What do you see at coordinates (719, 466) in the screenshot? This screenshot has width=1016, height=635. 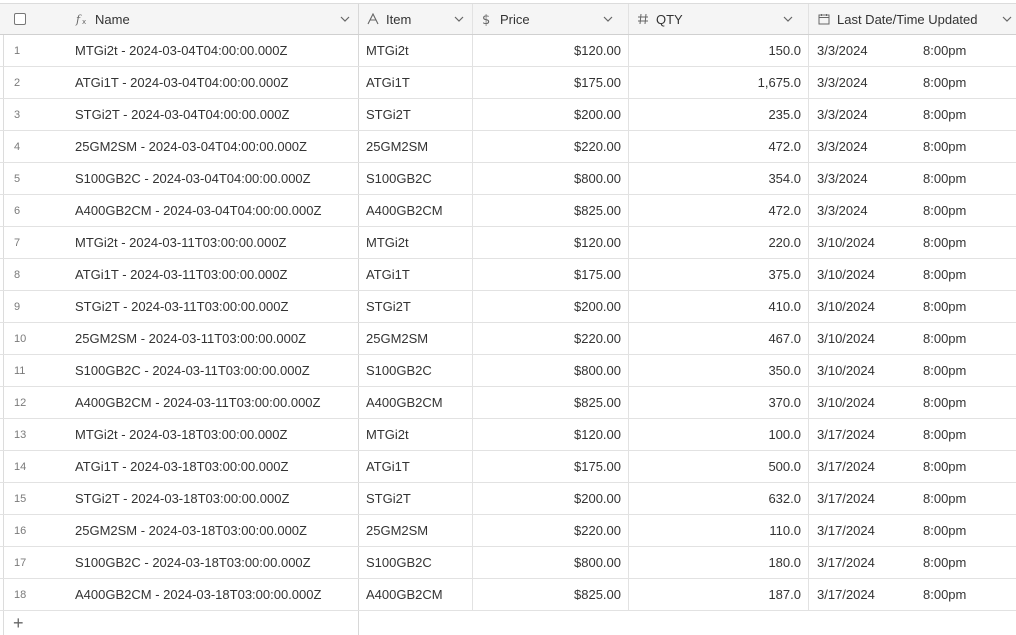 I see `qty-cell: 500.0` at bounding box center [719, 466].